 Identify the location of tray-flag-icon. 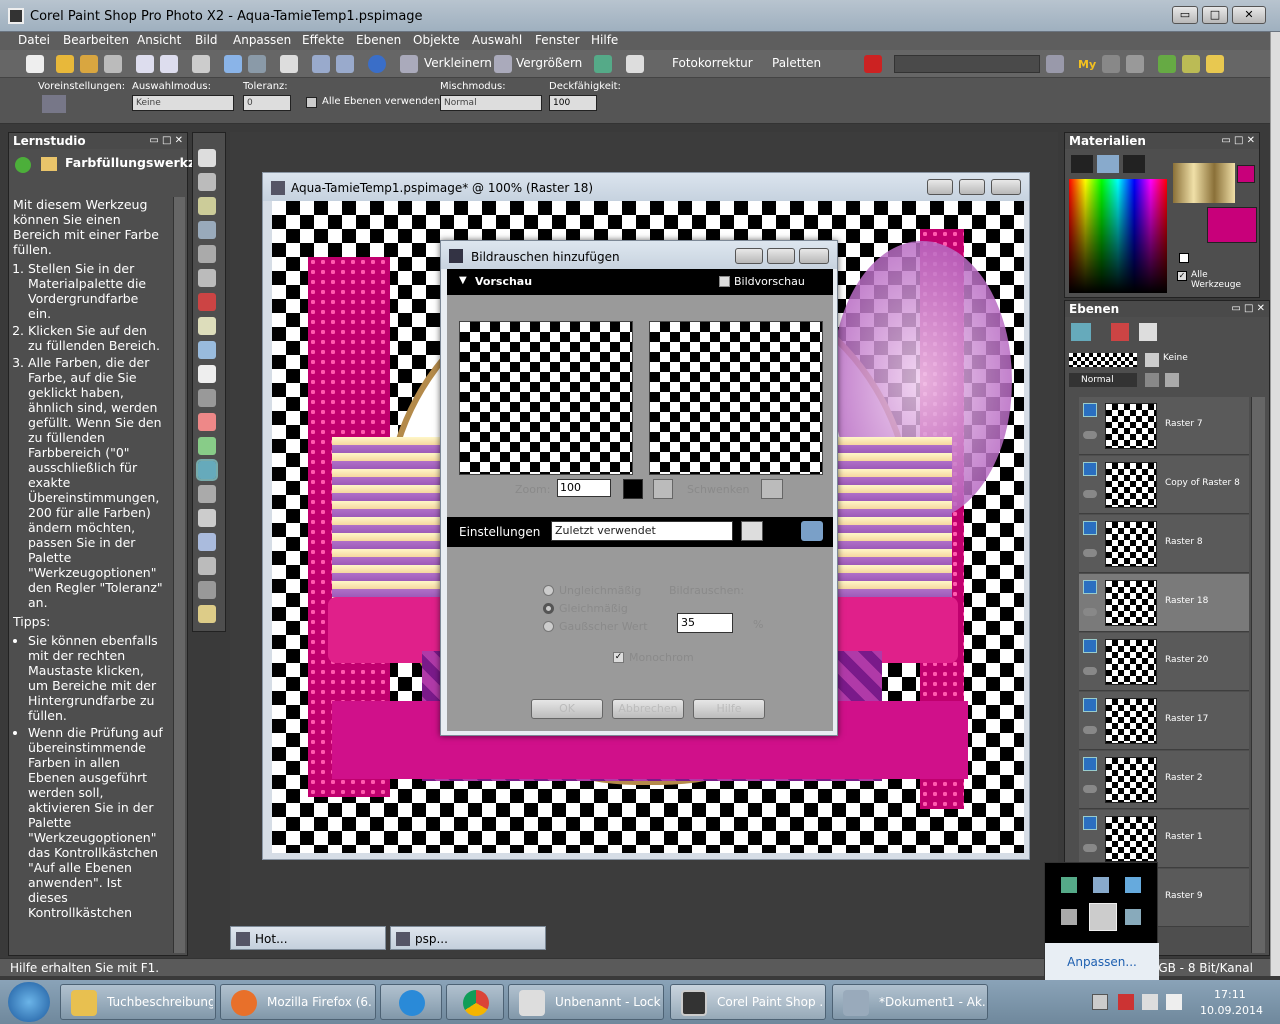
(1126, 1002).